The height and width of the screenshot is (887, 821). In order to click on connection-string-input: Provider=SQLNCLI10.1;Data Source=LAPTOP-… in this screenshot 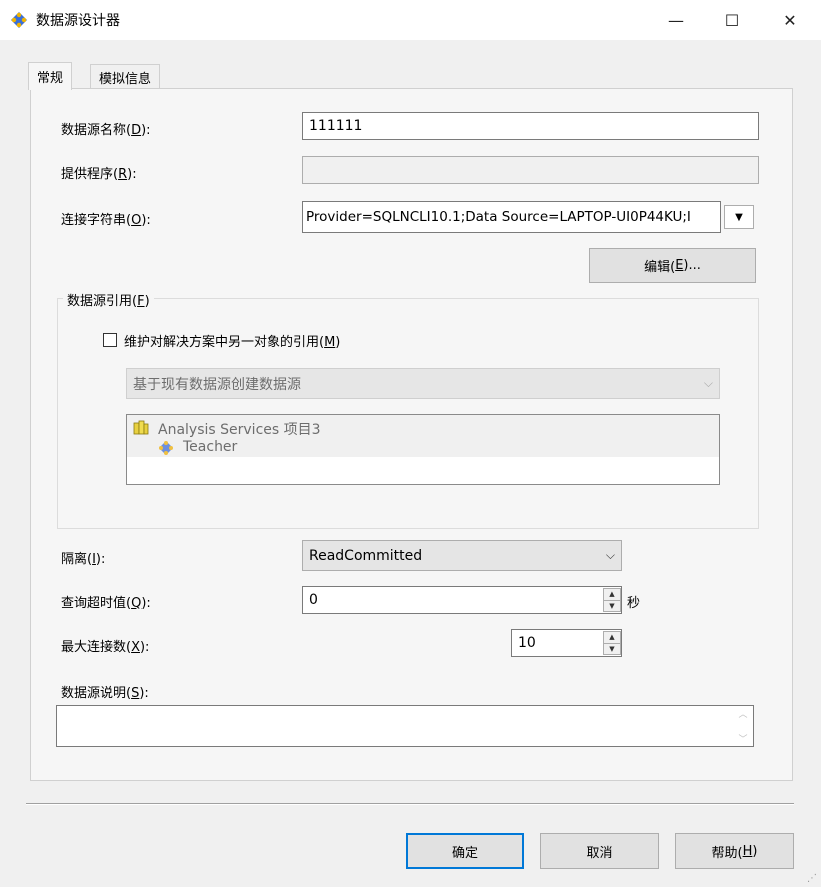, I will do `click(511, 217)`.